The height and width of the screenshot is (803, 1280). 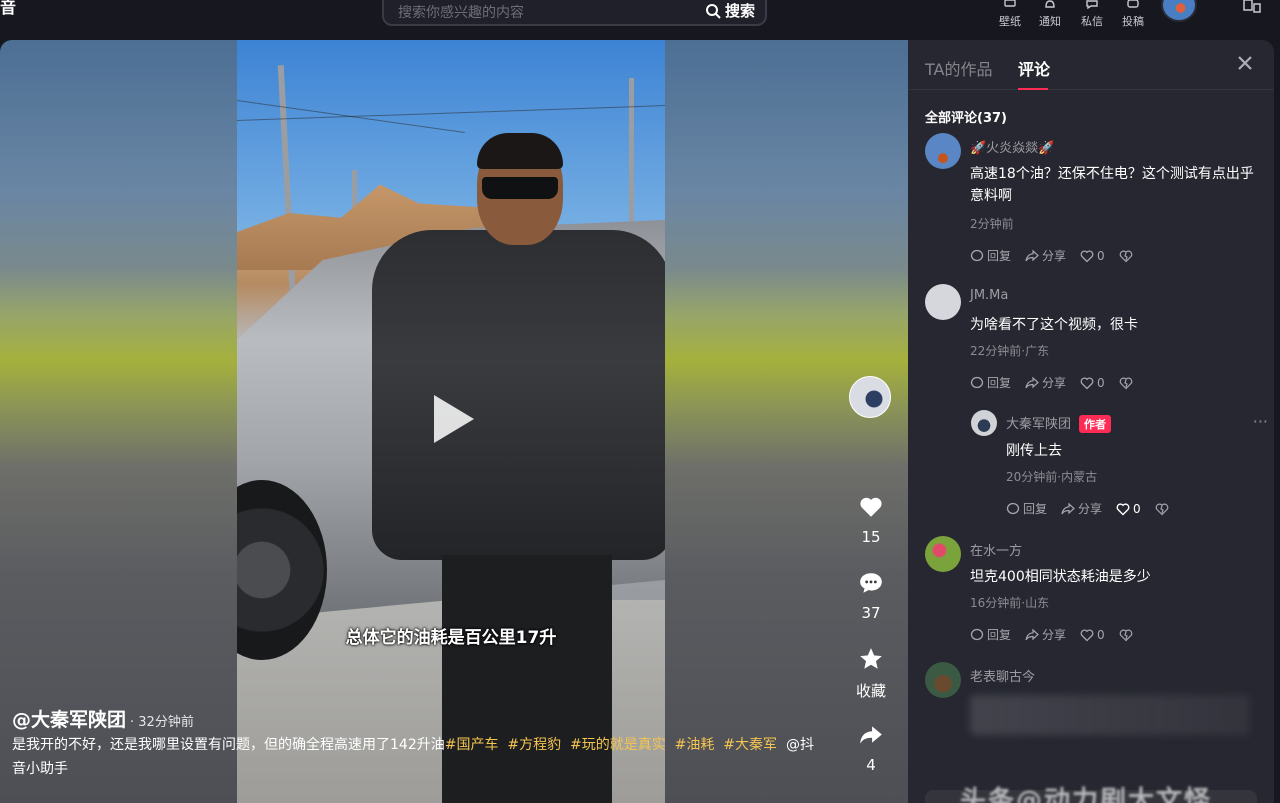 What do you see at coordinates (1010, 351) in the screenshot?
I see `comment-meta: 22分钟前·广东` at bounding box center [1010, 351].